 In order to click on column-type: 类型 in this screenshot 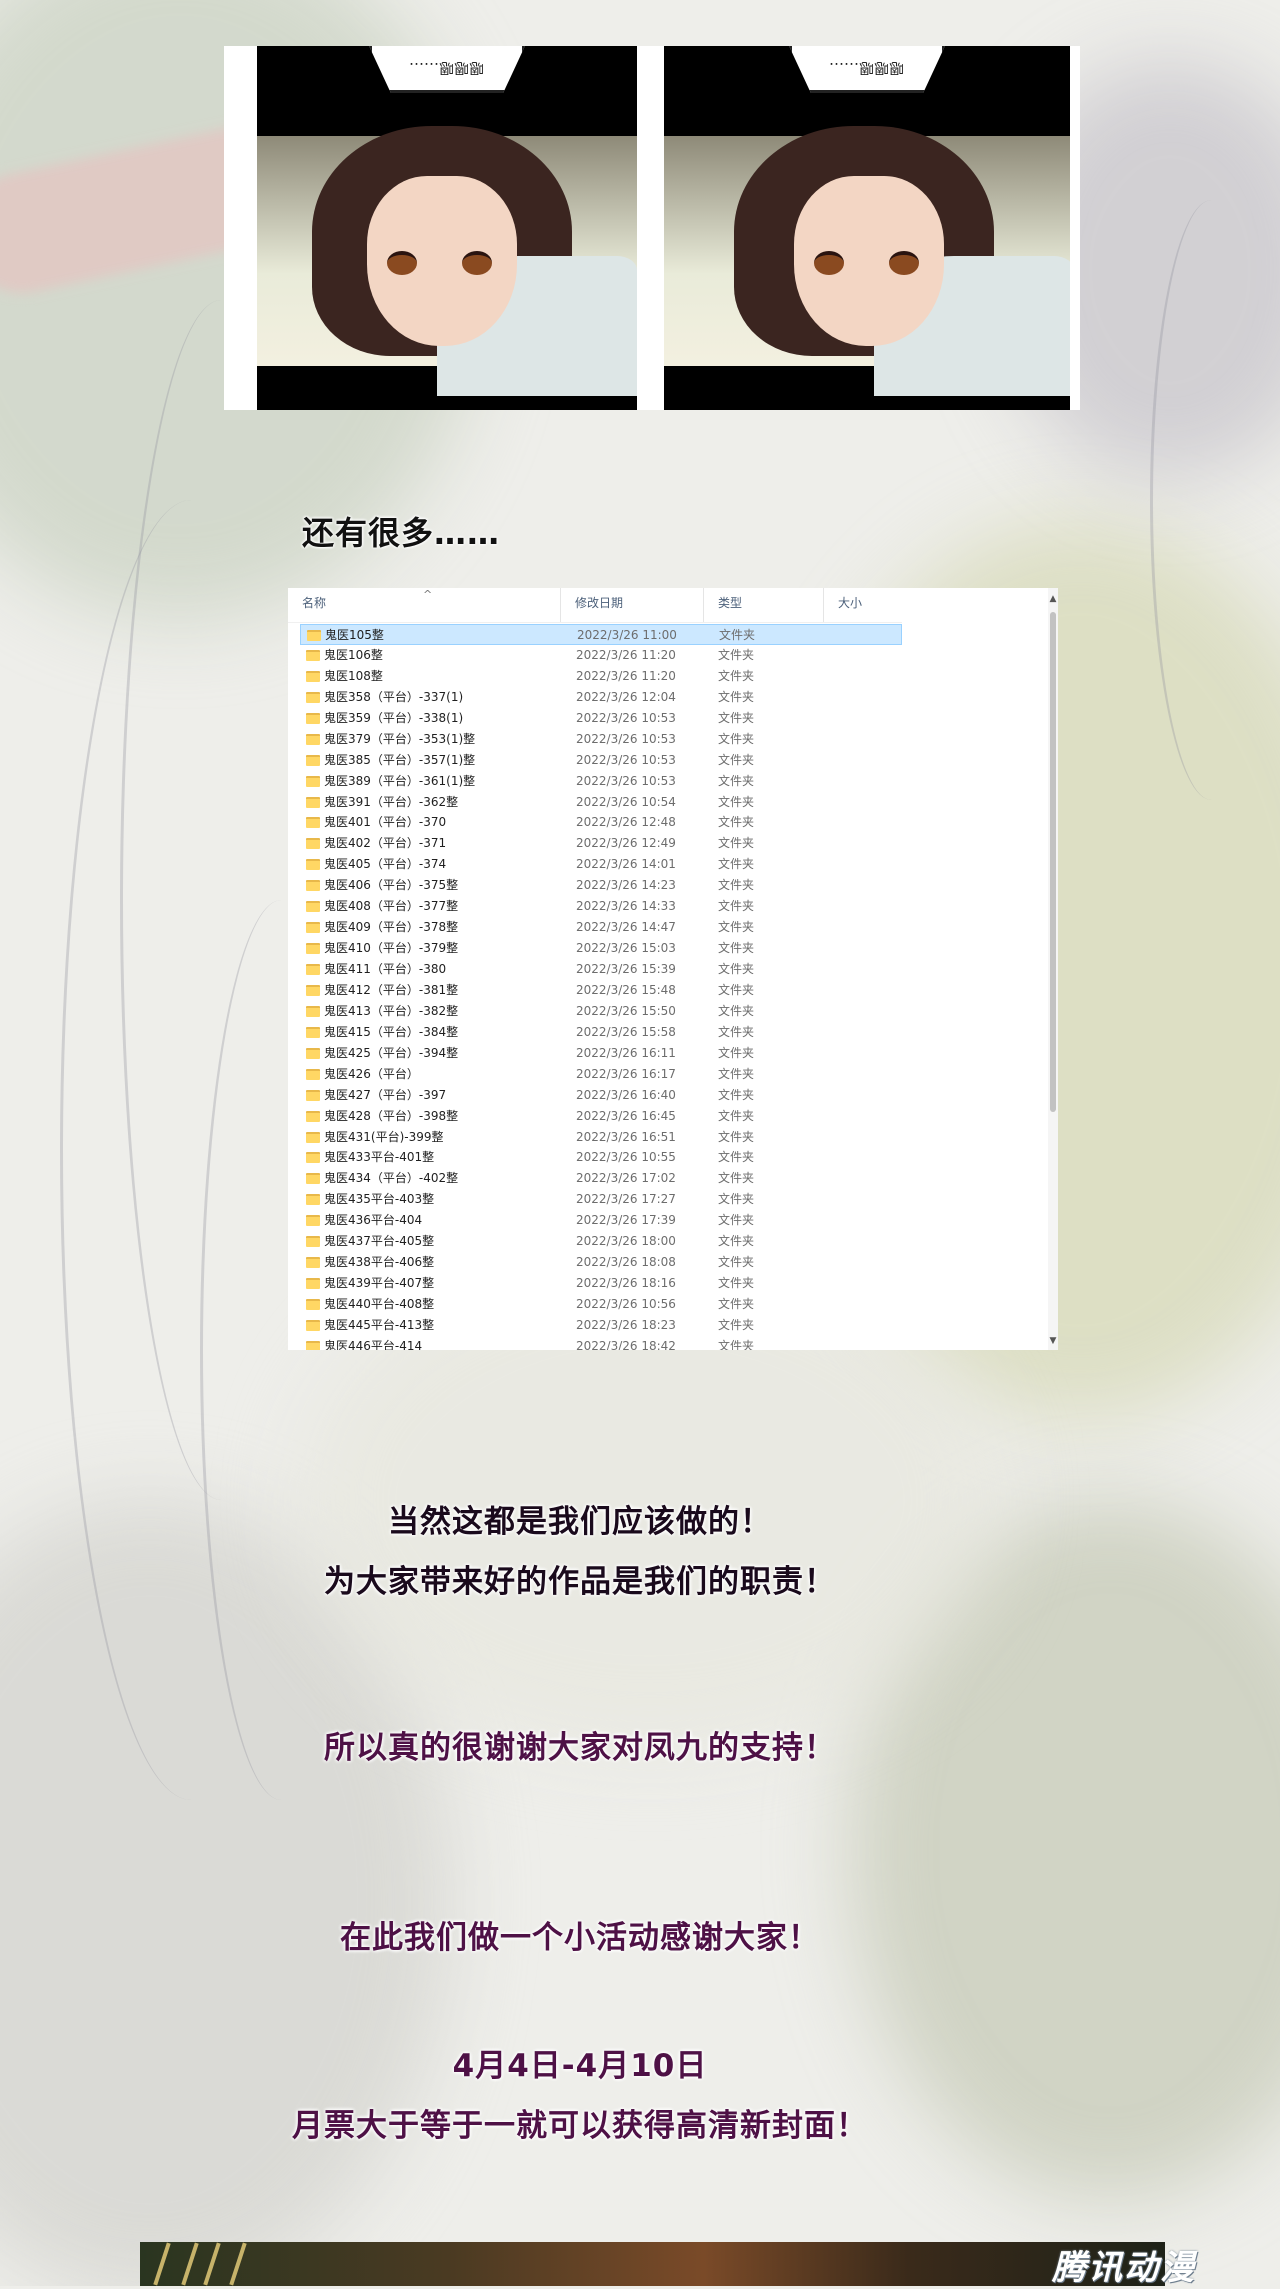, I will do `click(764, 605)`.